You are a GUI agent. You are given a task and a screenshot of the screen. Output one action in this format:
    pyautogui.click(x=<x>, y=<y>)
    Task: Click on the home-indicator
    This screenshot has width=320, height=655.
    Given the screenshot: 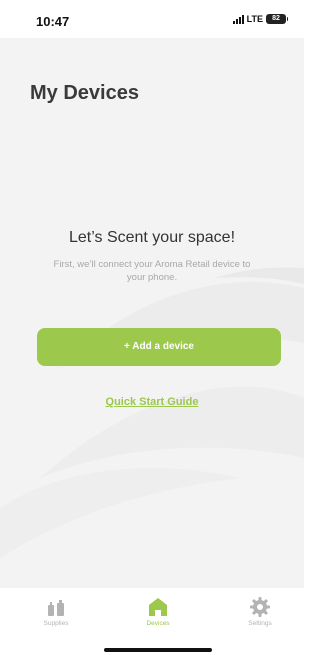 What is the action you would take?
    pyautogui.click(x=158, y=650)
    